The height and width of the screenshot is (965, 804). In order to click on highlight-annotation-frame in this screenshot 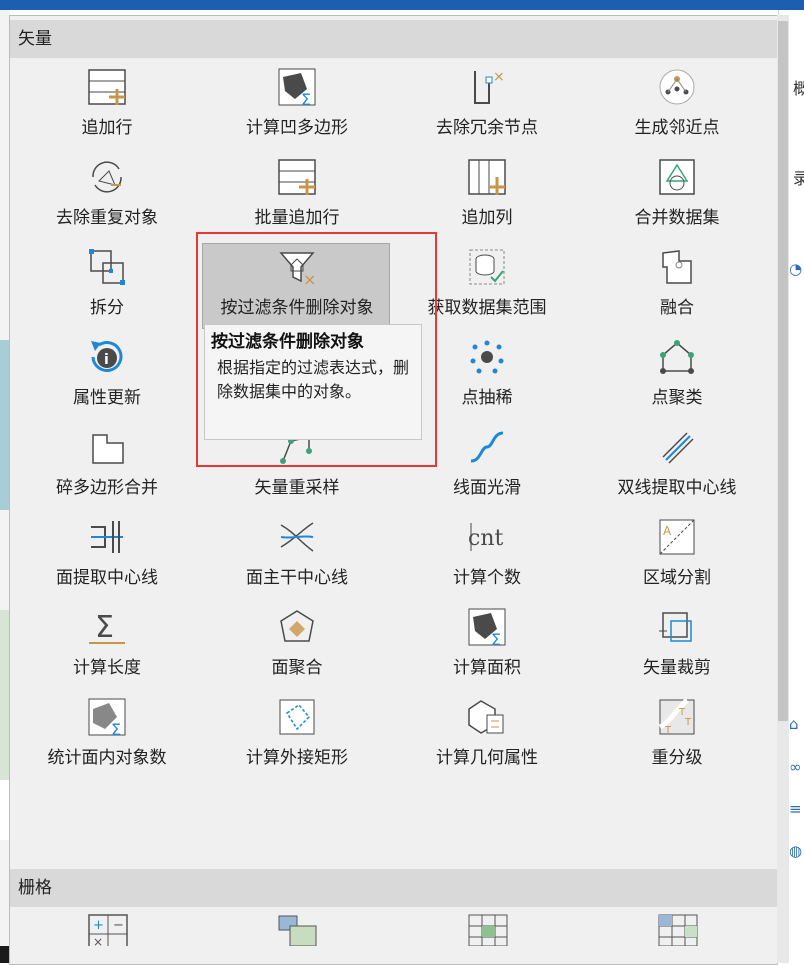, I will do `click(316, 349)`.